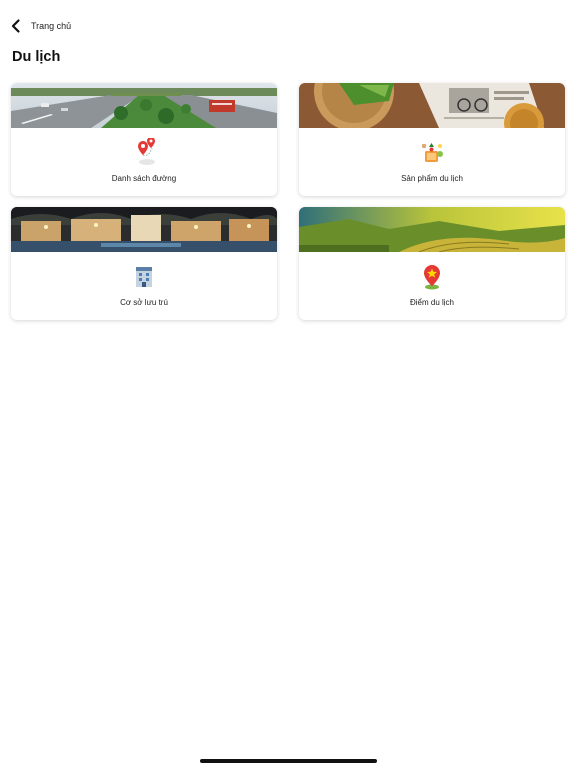  I want to click on souvenir-products-icon, so click(432, 152).